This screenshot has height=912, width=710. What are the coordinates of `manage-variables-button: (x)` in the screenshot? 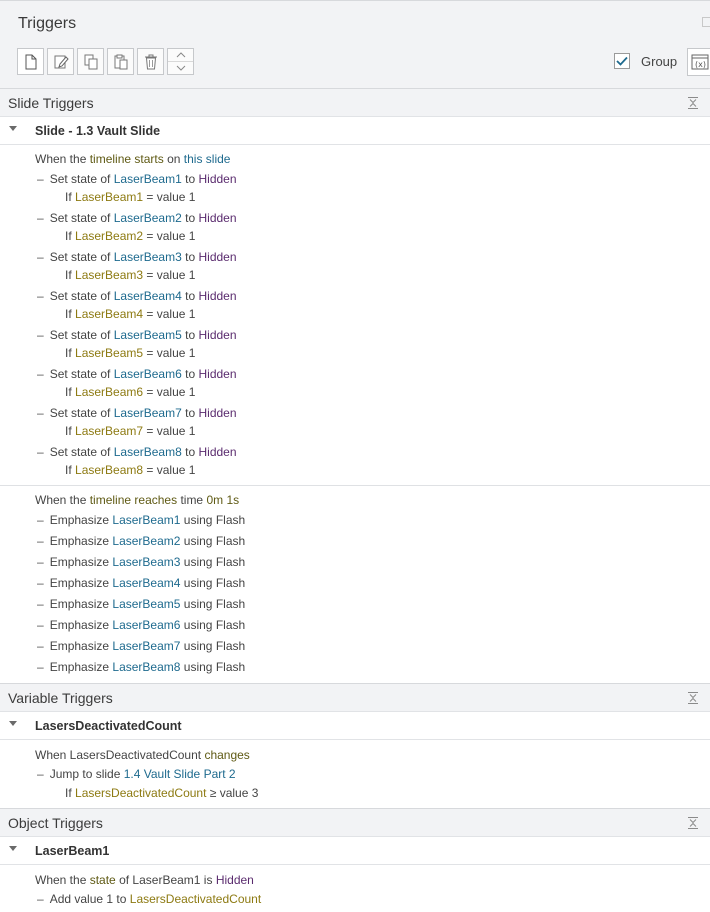 It's located at (698, 62).